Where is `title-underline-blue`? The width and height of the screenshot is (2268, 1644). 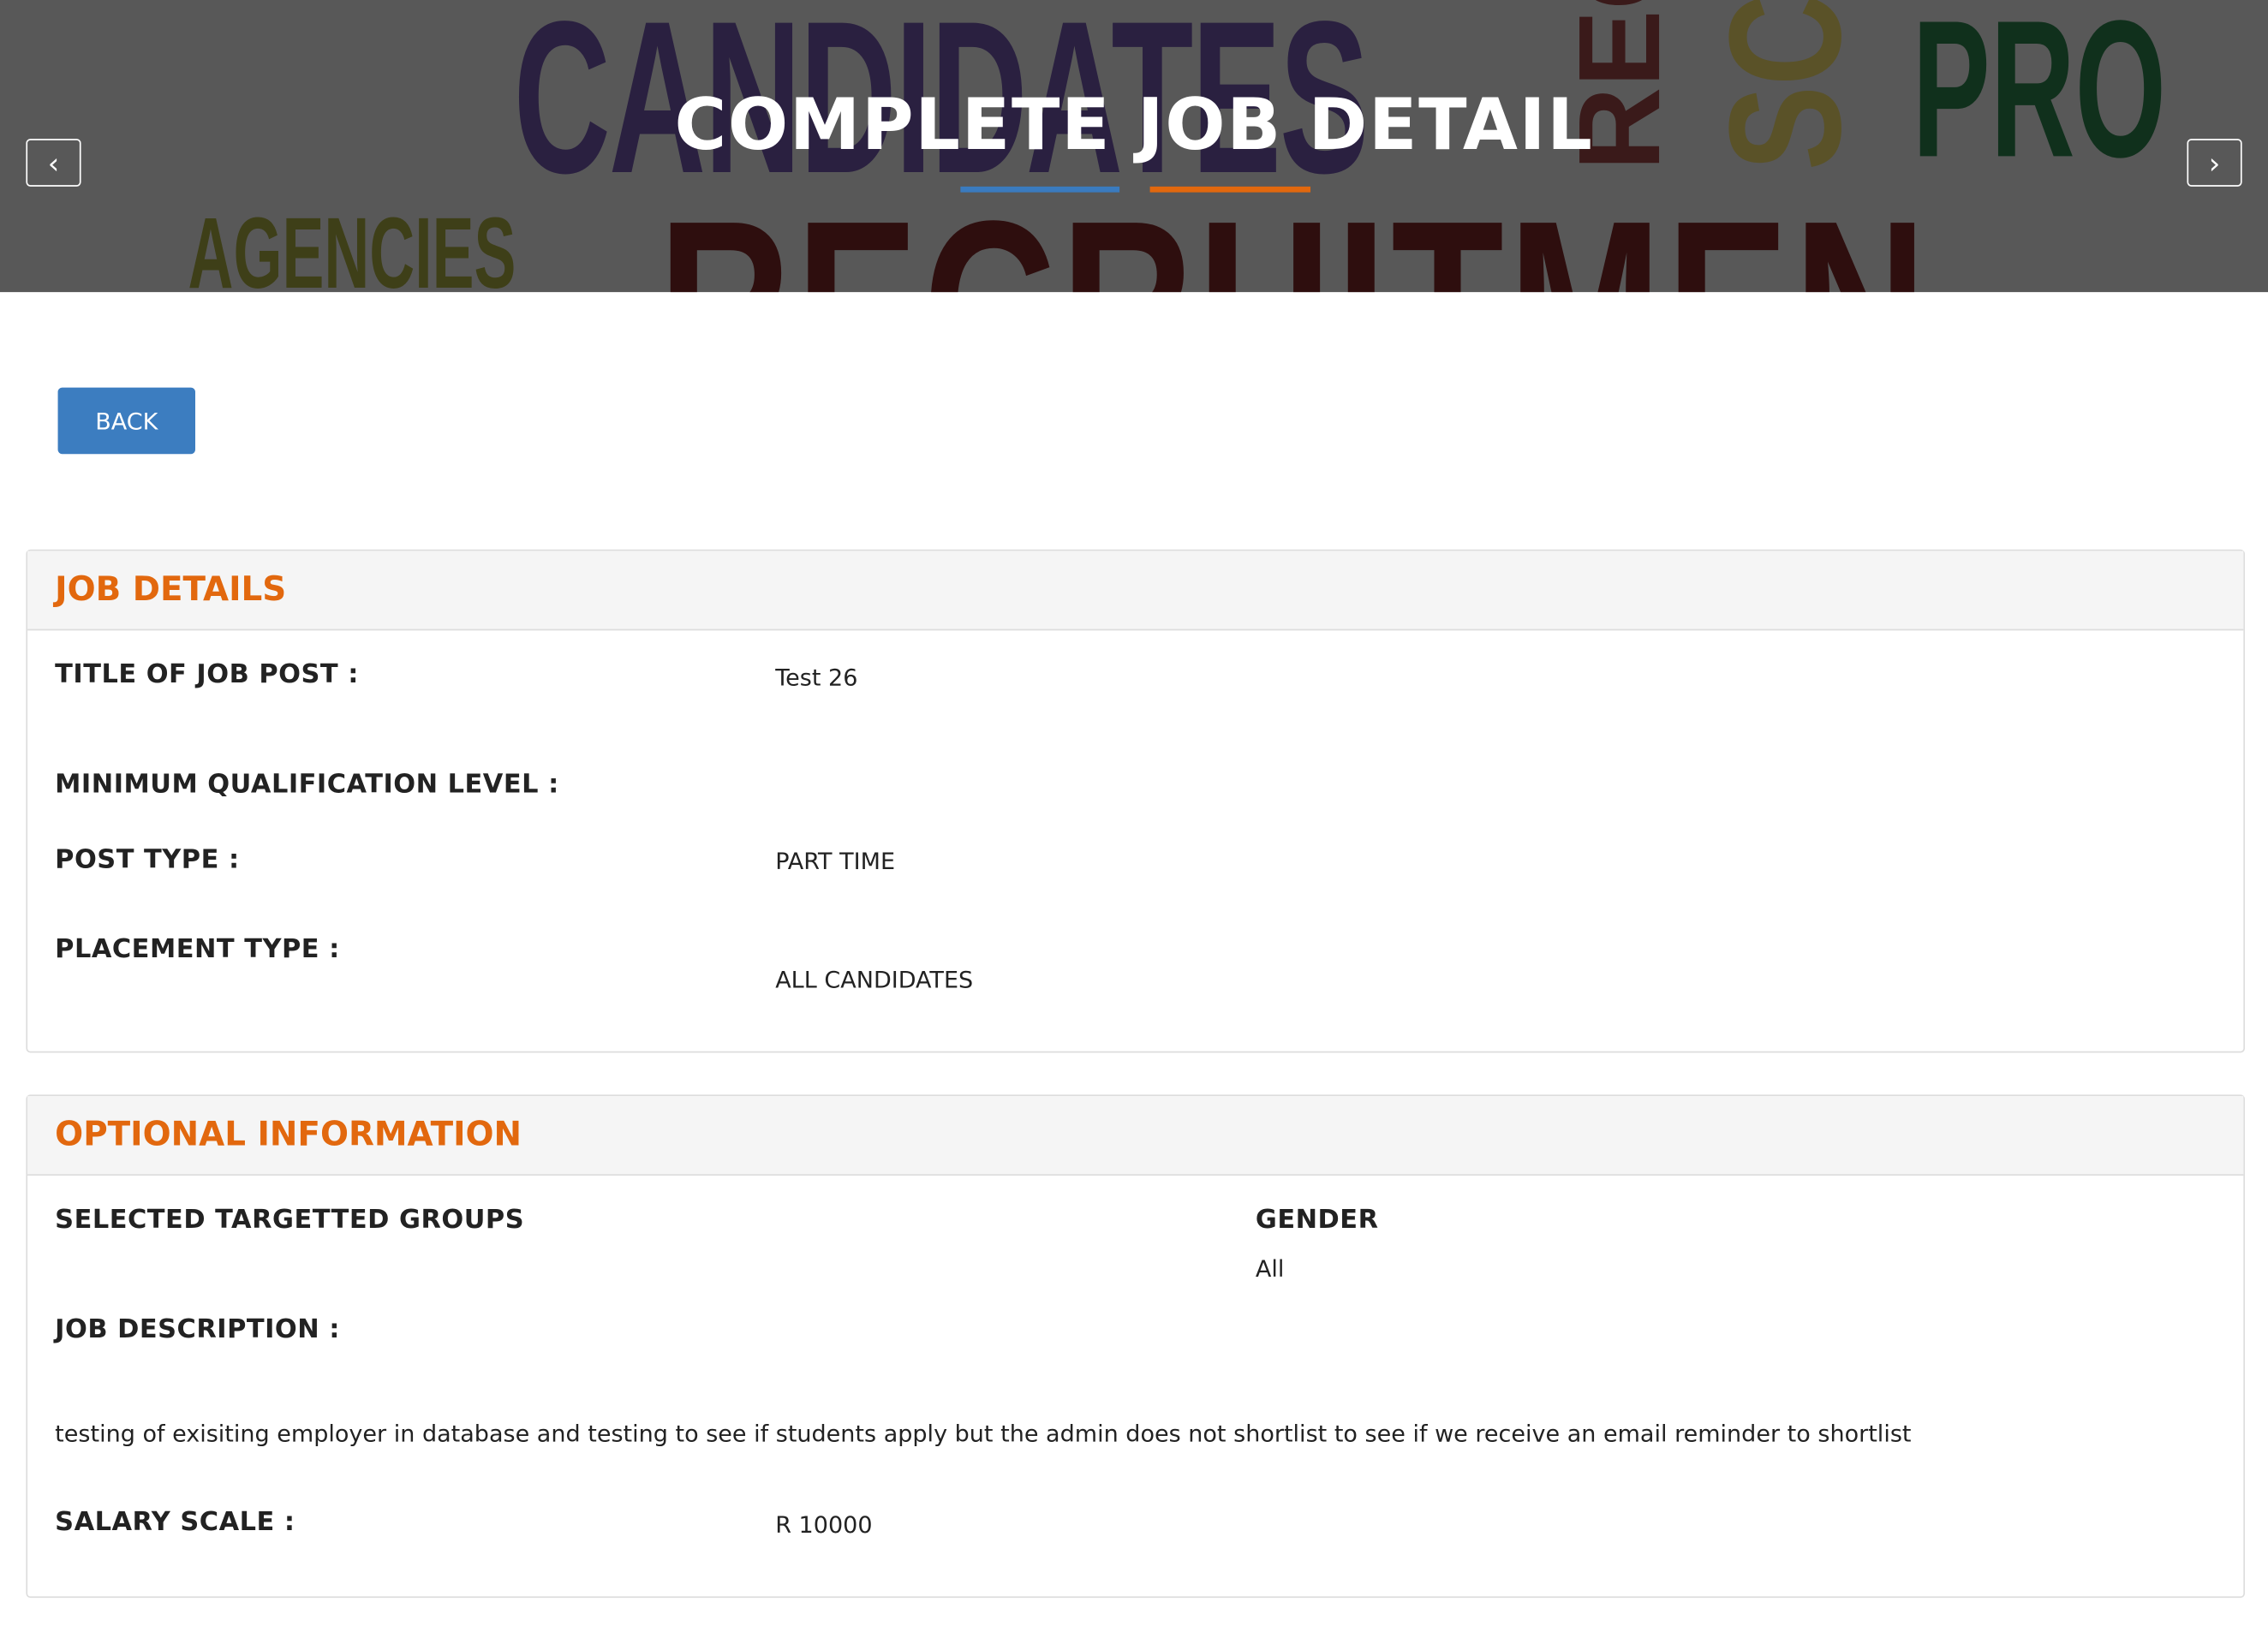 title-underline-blue is located at coordinates (1040, 189).